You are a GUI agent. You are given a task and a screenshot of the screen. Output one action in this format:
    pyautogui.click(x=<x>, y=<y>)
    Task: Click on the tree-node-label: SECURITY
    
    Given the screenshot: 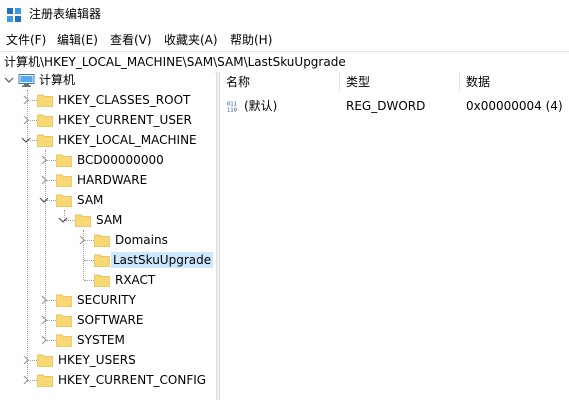 What is the action you would take?
    pyautogui.click(x=106, y=300)
    